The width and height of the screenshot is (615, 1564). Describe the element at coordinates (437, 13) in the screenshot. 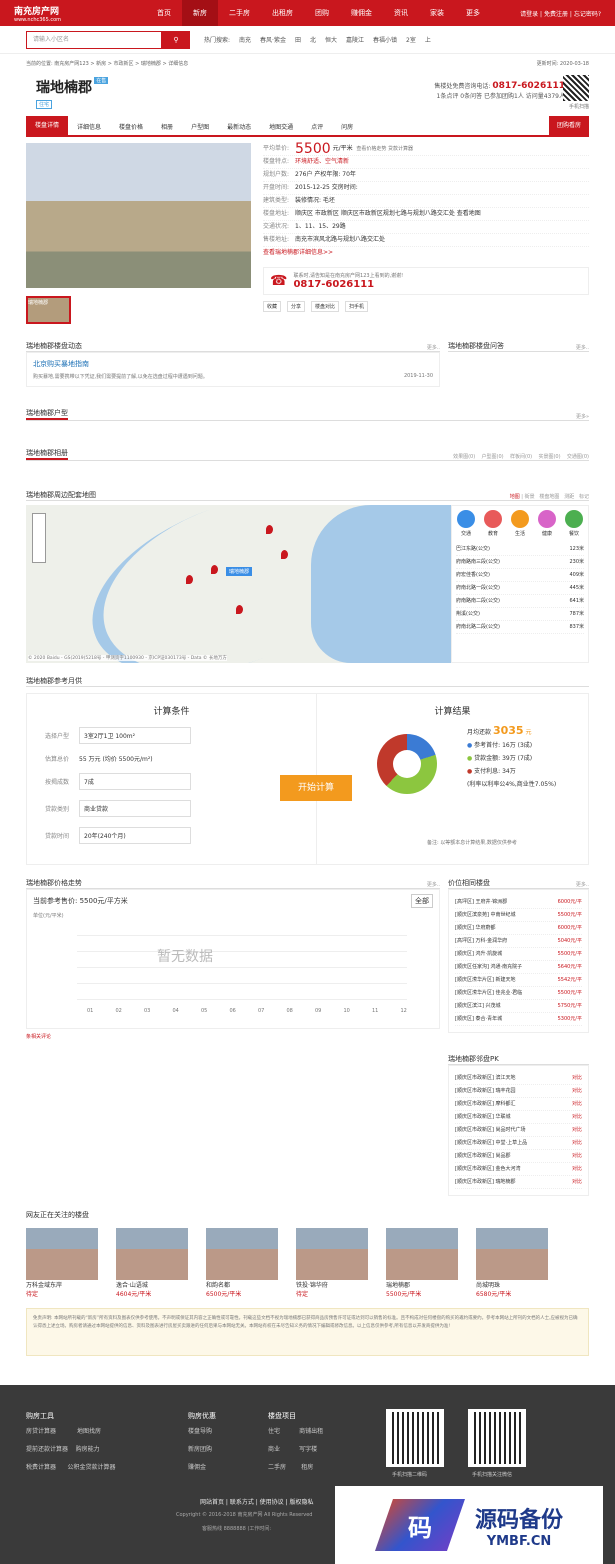

I see `nav-item: 家装` at that location.